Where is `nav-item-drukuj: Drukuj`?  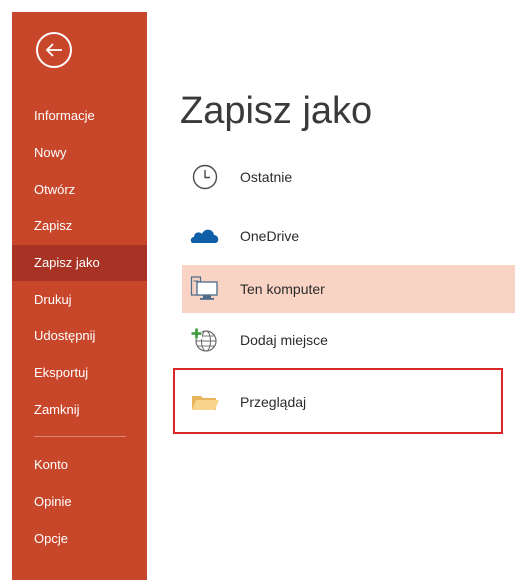 nav-item-drukuj: Drukuj is located at coordinates (79, 300).